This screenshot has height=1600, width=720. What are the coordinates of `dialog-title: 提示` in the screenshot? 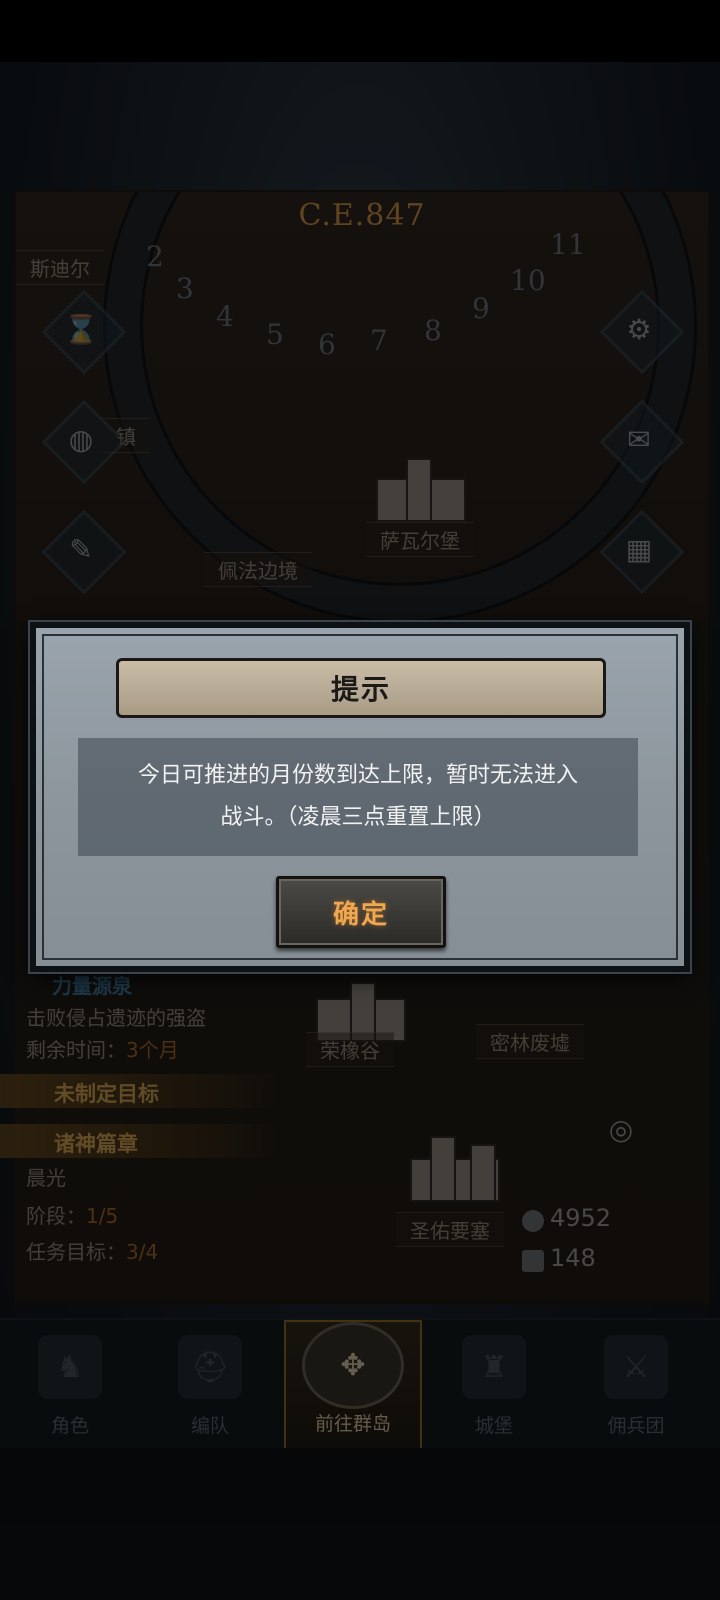 It's located at (360, 689).